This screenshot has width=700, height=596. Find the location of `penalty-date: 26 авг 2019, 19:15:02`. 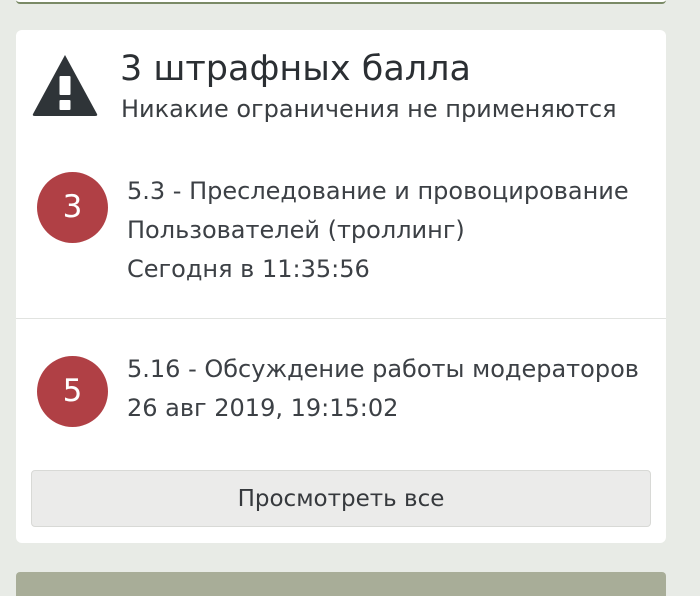

penalty-date: 26 авг 2019, 19:15:02 is located at coordinates (263, 408).